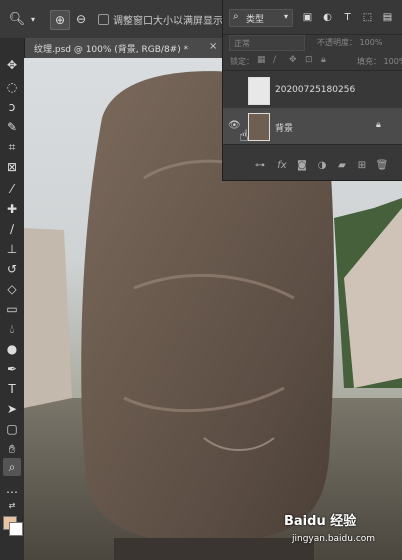  What do you see at coordinates (382, 165) in the screenshot?
I see `delete-layer-icon: 🗑︎` at bounding box center [382, 165].